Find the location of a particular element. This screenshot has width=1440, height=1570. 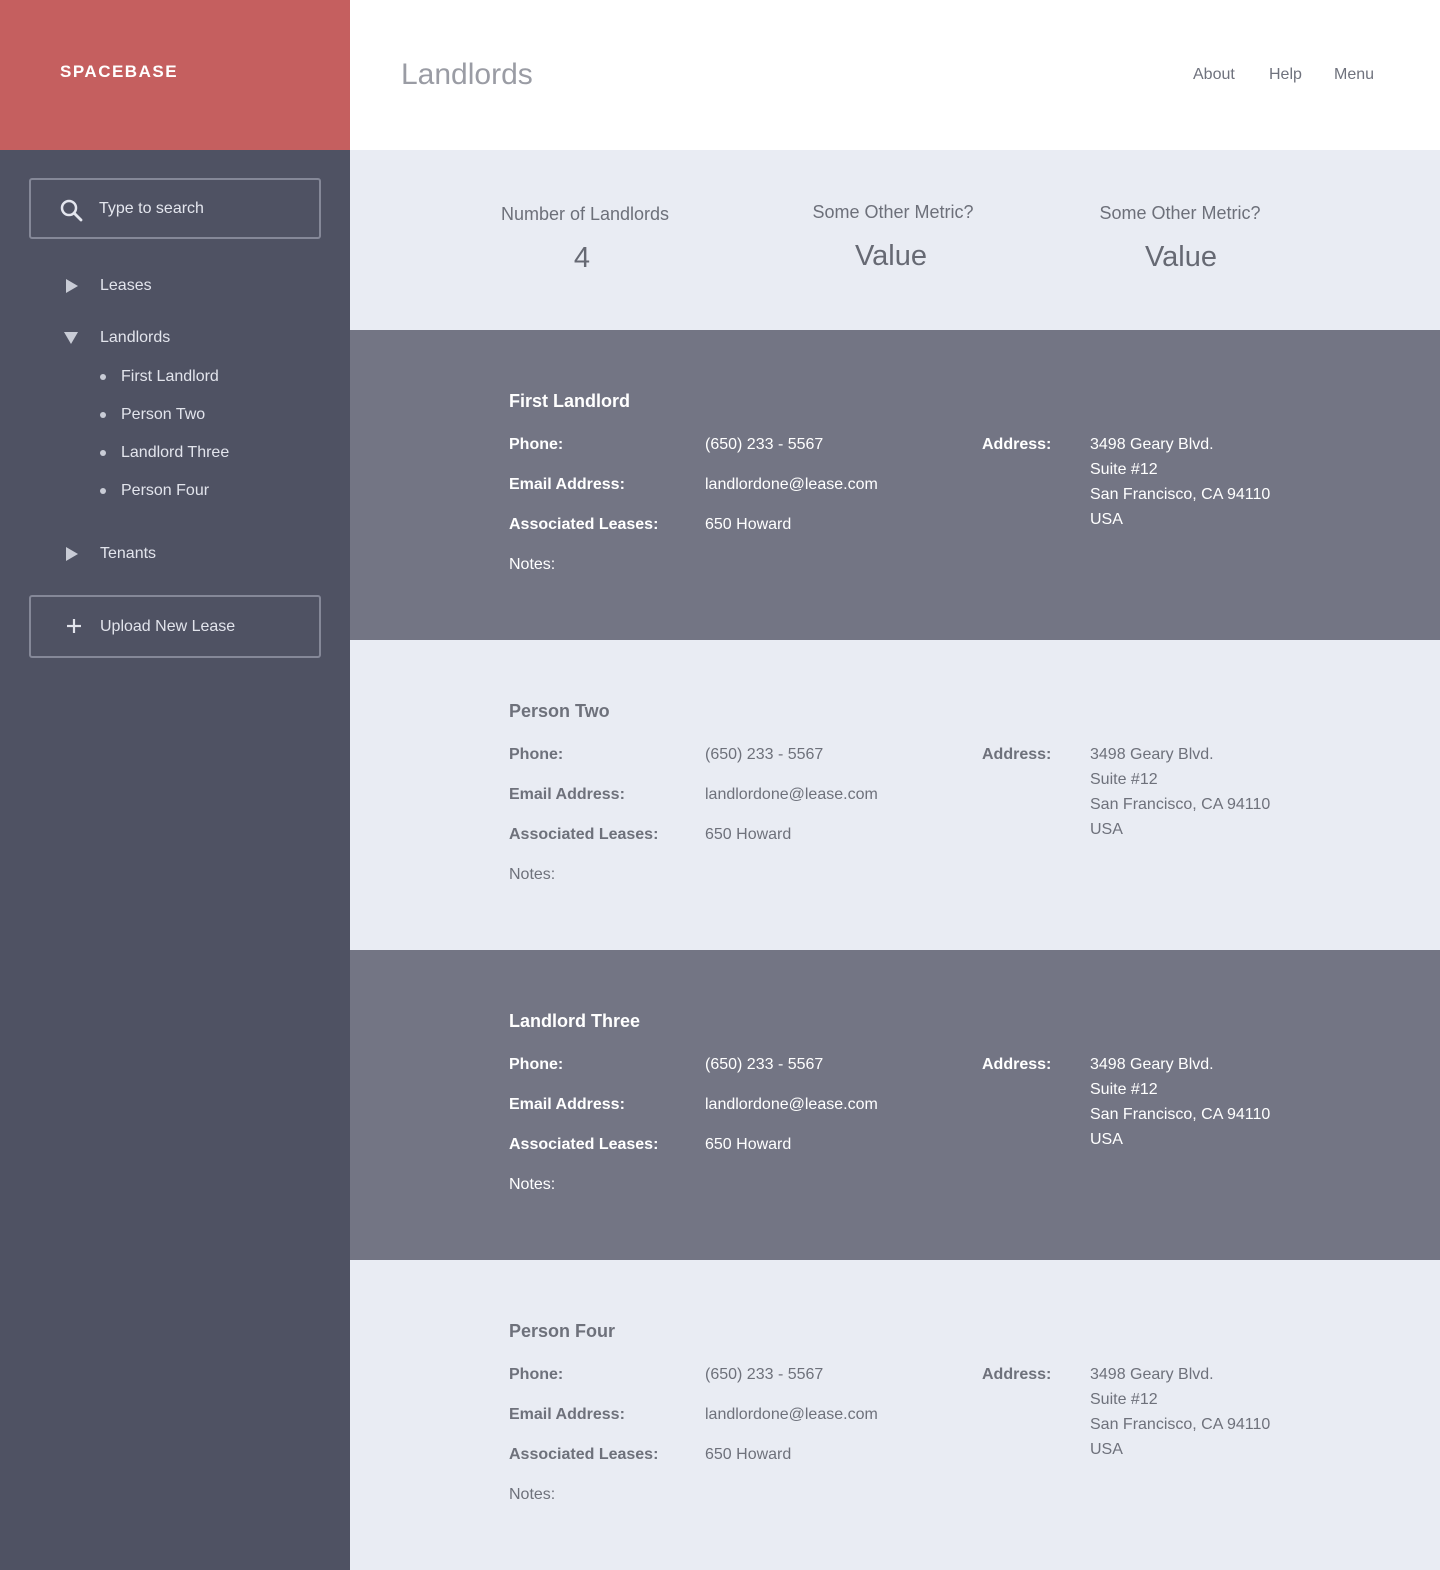

landlord-name: First Landlord is located at coordinates (569, 401).